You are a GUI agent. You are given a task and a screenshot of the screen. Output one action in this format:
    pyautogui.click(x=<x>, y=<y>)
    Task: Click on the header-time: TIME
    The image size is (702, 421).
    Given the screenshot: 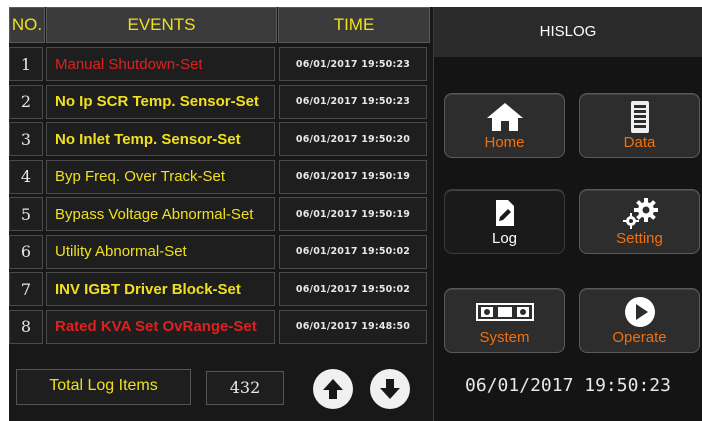 What is the action you would take?
    pyautogui.click(x=354, y=25)
    